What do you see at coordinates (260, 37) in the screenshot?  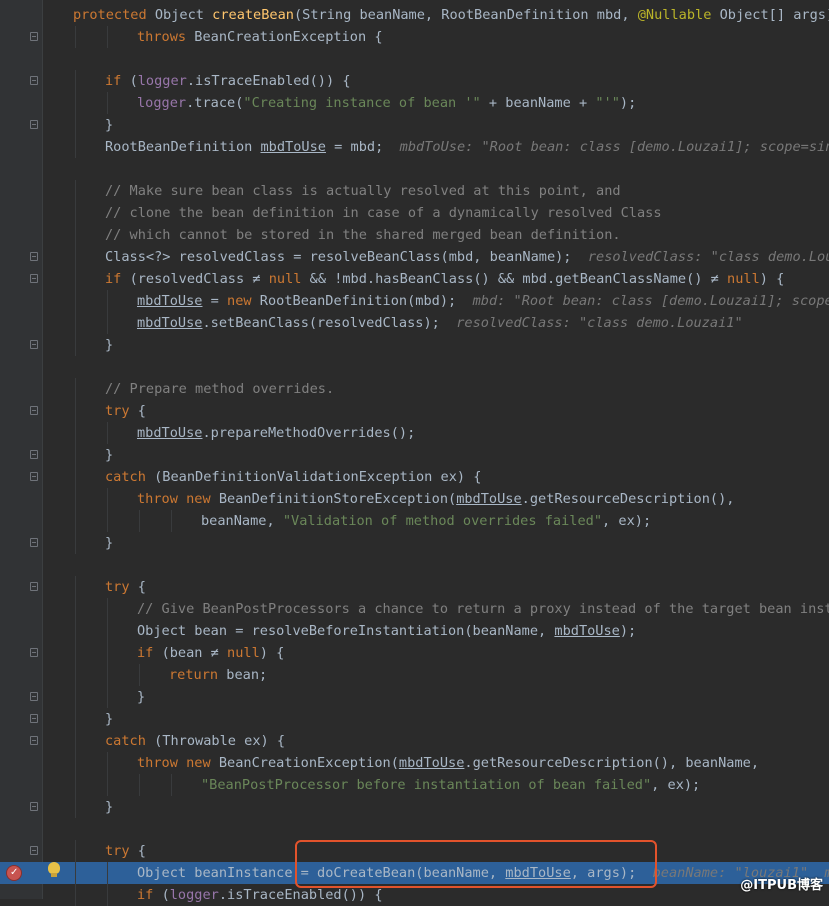 I see `code-text: throws BeanCreationException {` at bounding box center [260, 37].